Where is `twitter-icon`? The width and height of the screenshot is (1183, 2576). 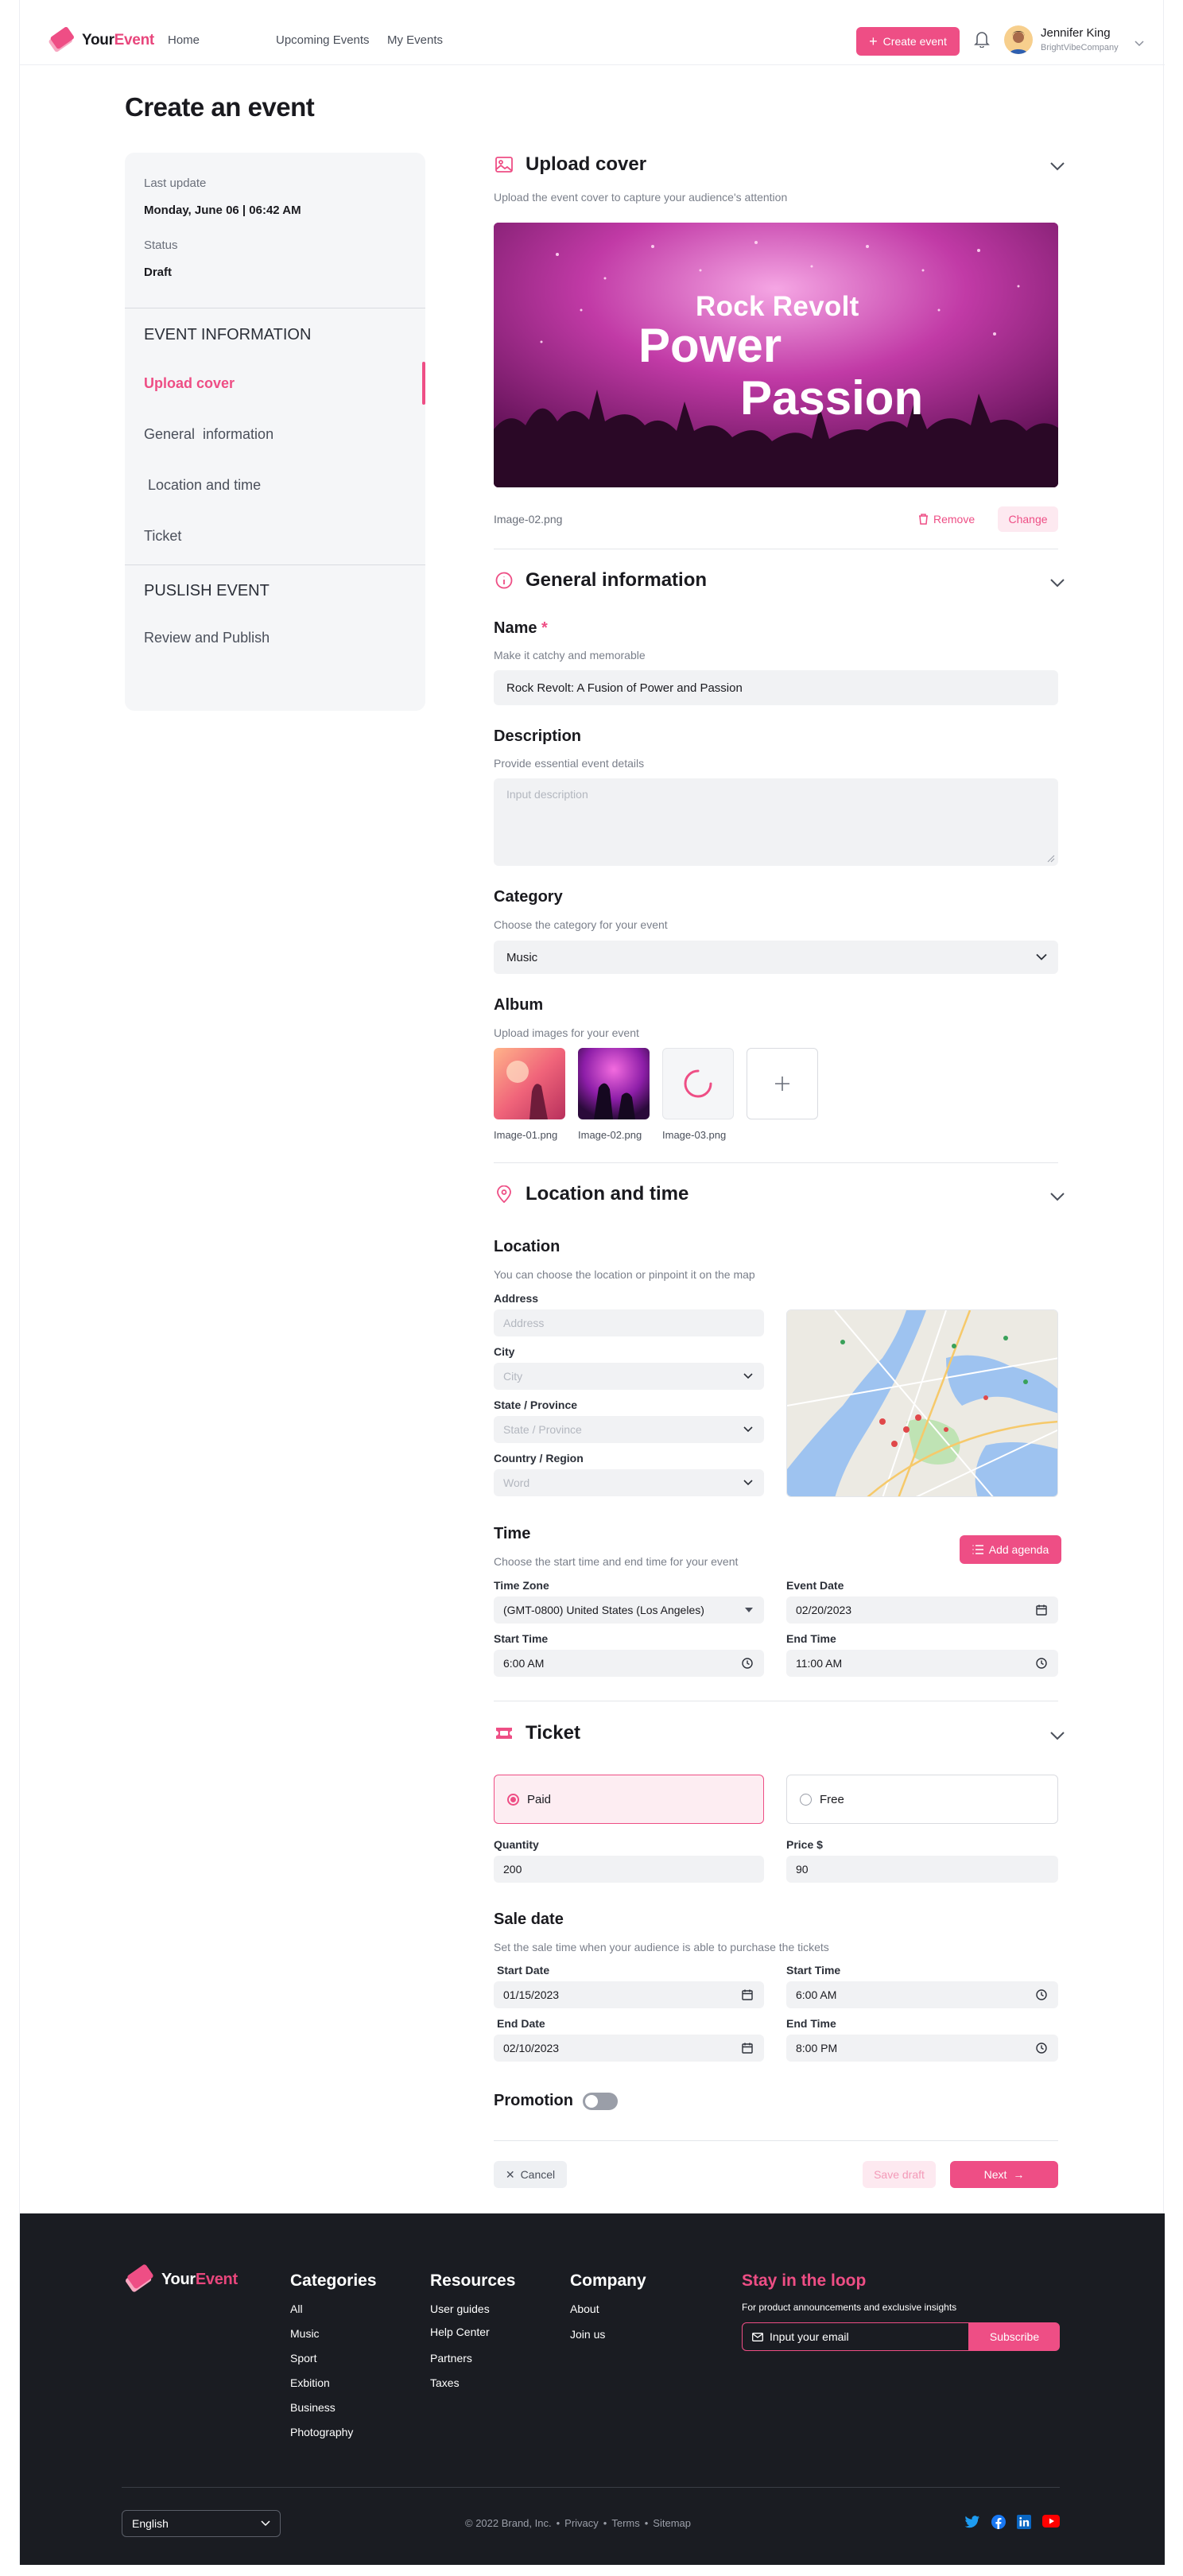 twitter-icon is located at coordinates (972, 2522).